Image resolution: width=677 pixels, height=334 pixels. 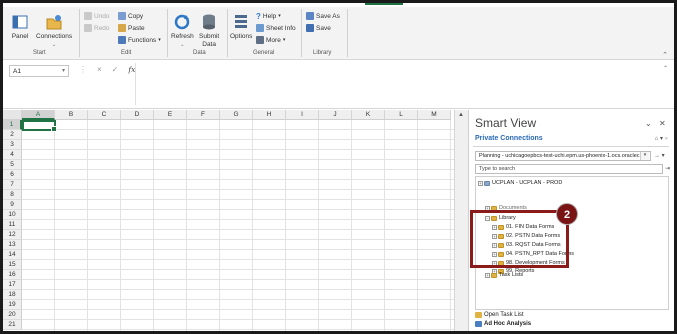 What do you see at coordinates (368, 115) in the screenshot?
I see `column-header: K` at bounding box center [368, 115].